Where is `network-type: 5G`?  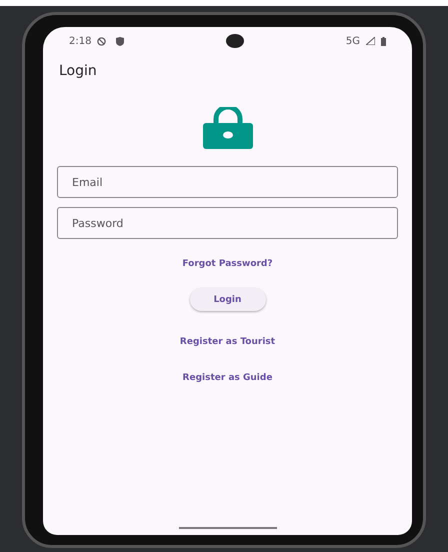
network-type: 5G is located at coordinates (353, 41).